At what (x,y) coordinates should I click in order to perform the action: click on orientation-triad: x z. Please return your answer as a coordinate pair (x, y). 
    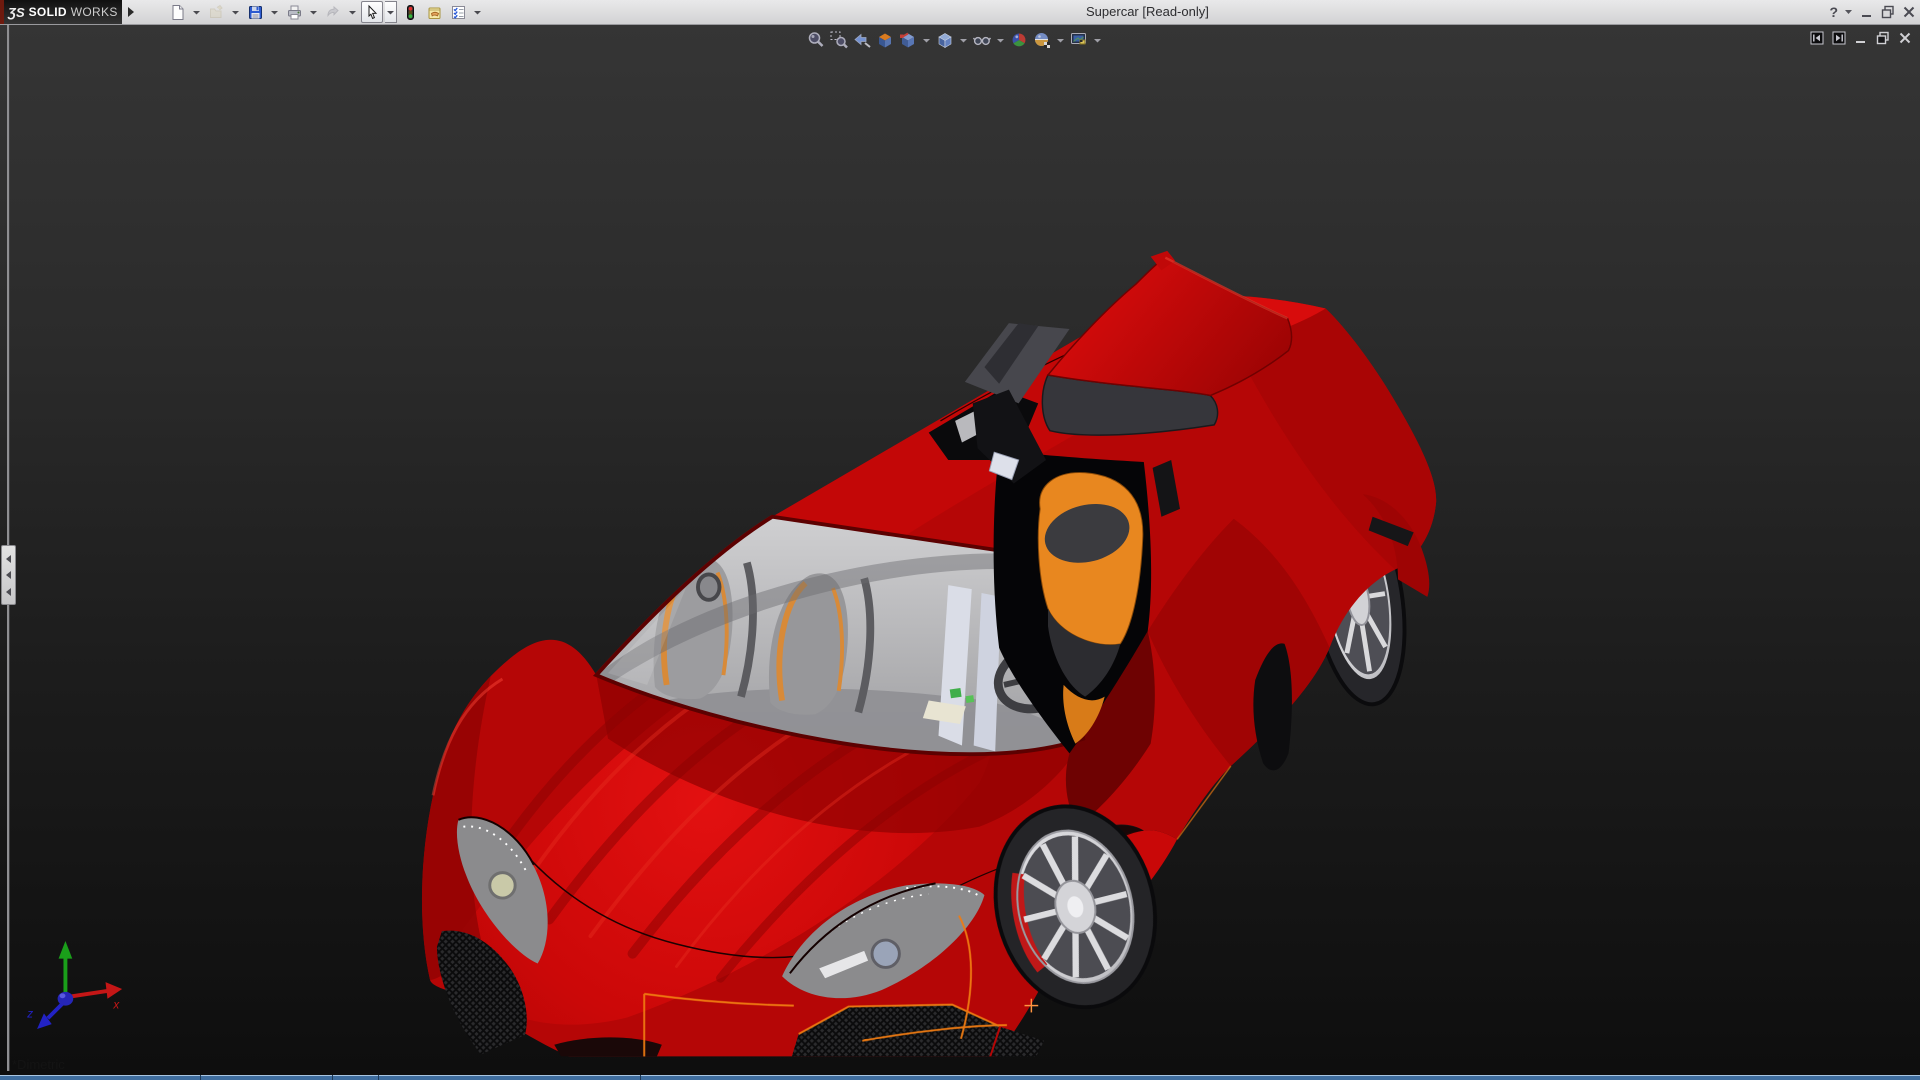
    Looking at the image, I should click on (74, 985).